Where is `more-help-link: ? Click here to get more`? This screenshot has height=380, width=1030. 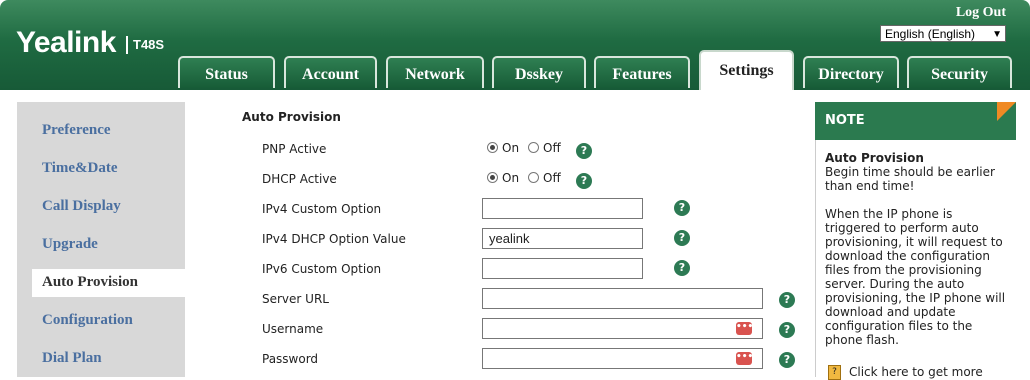
more-help-link: ? Click here to get more is located at coordinates (905, 372).